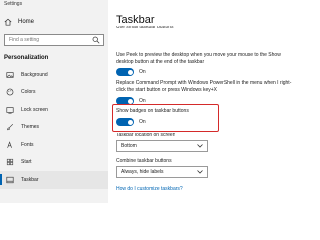 This screenshot has width=320, height=240. Describe the element at coordinates (54, 163) in the screenshot. I see `sidebar-item-start: Start` at that location.